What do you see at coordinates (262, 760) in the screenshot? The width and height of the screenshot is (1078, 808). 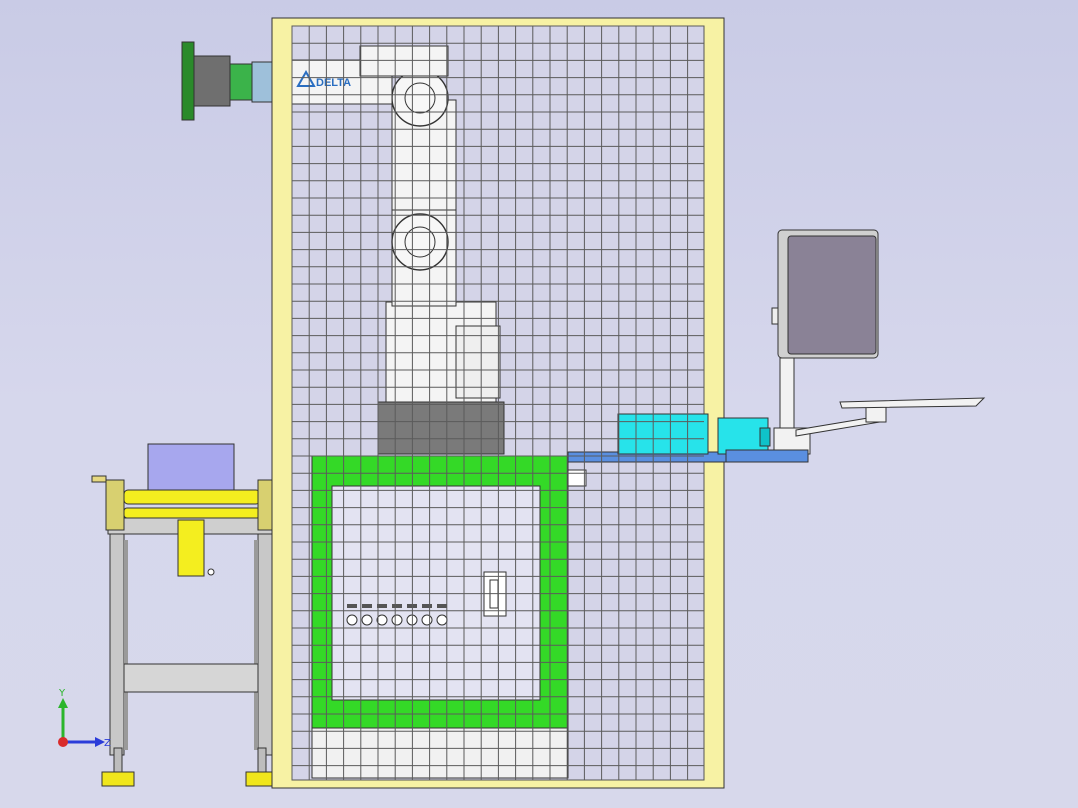 I see `conveyor-foot-stem-right` at bounding box center [262, 760].